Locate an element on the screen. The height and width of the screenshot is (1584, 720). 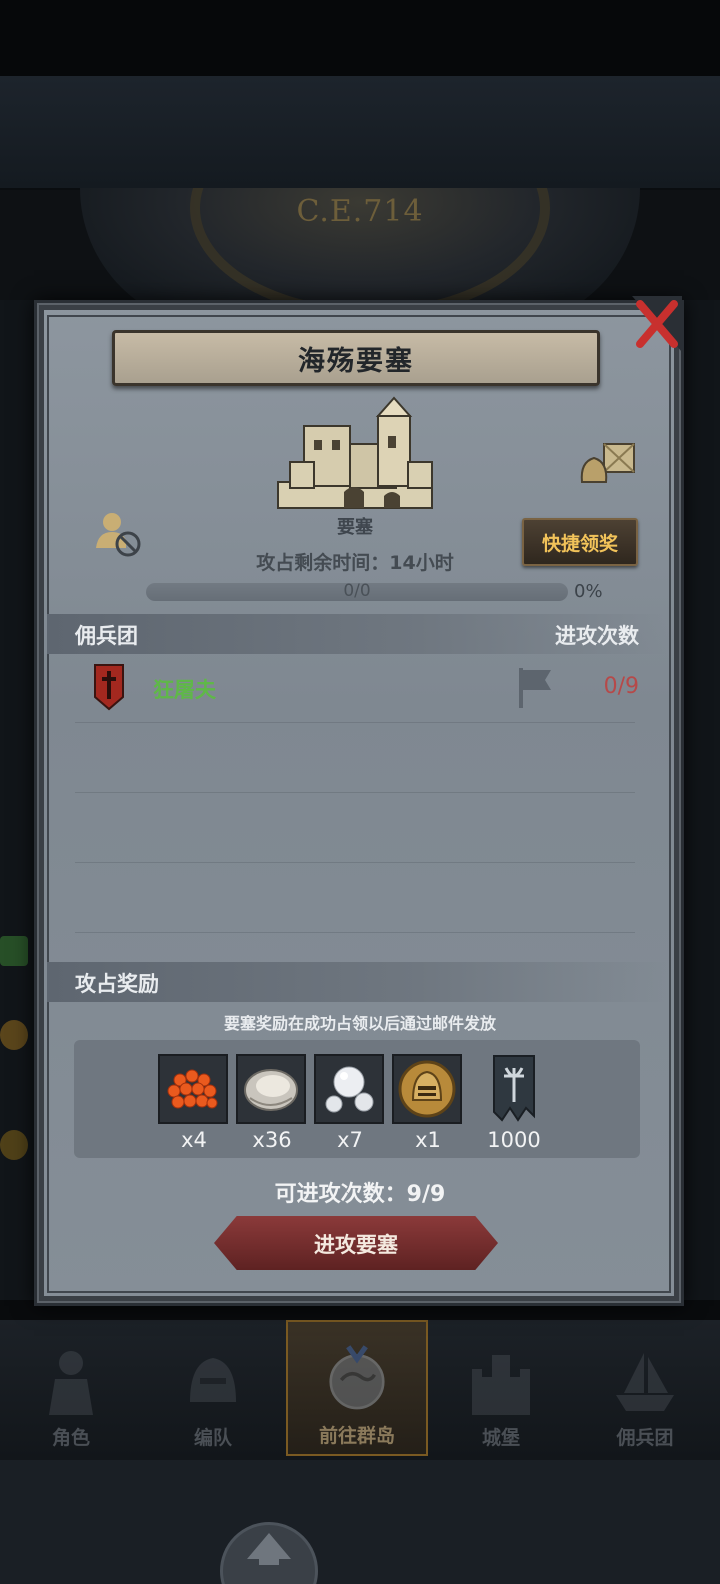
available-attacks: 可进攻次数：9/9 is located at coordinates (360, 1194).